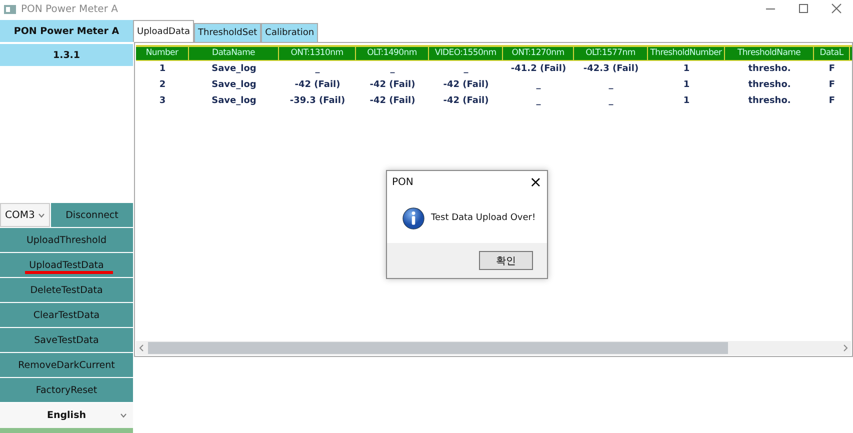  I want to click on window-title: PON Power Meter A, so click(69, 9).